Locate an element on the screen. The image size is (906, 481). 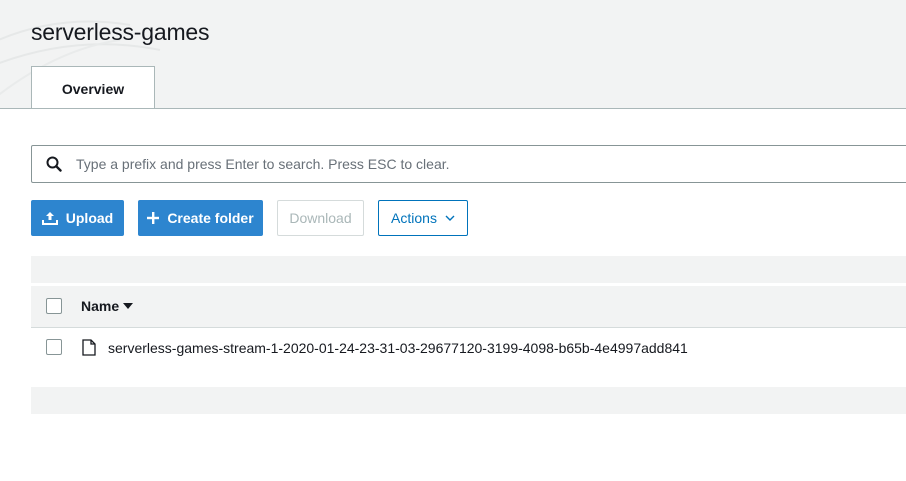
tab-overview: Overview is located at coordinates (93, 87).